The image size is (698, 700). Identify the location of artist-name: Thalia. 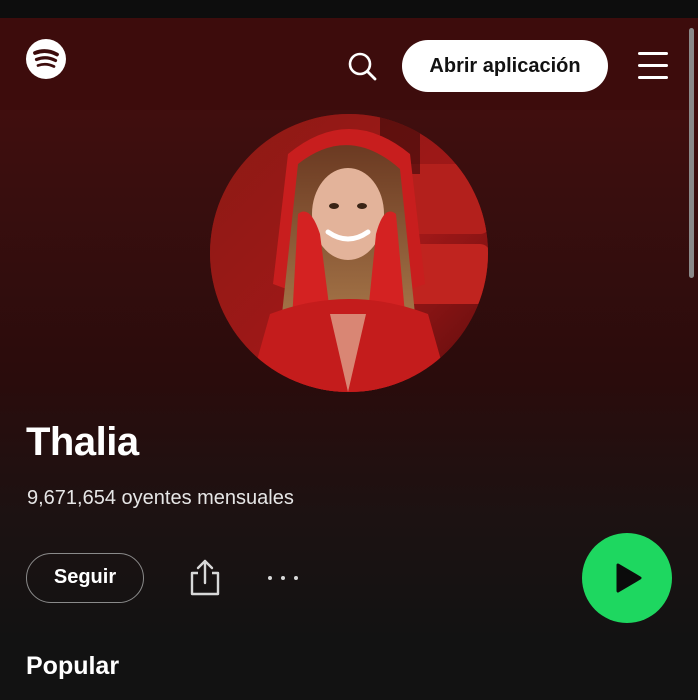
(82, 442).